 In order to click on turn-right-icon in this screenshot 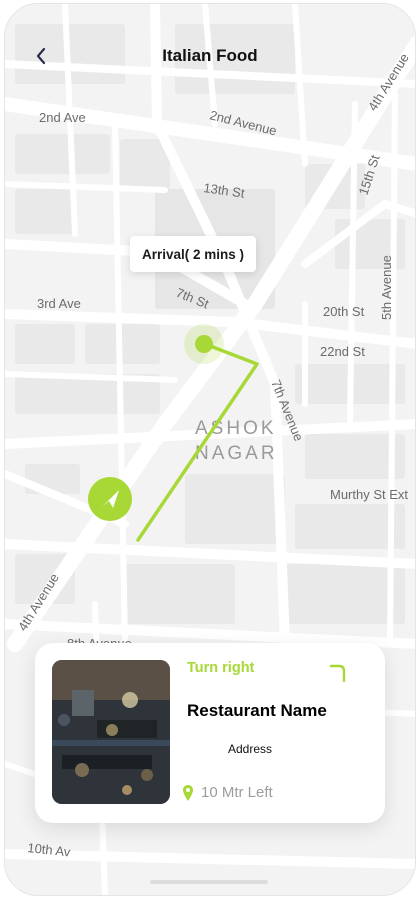, I will do `click(338, 673)`.